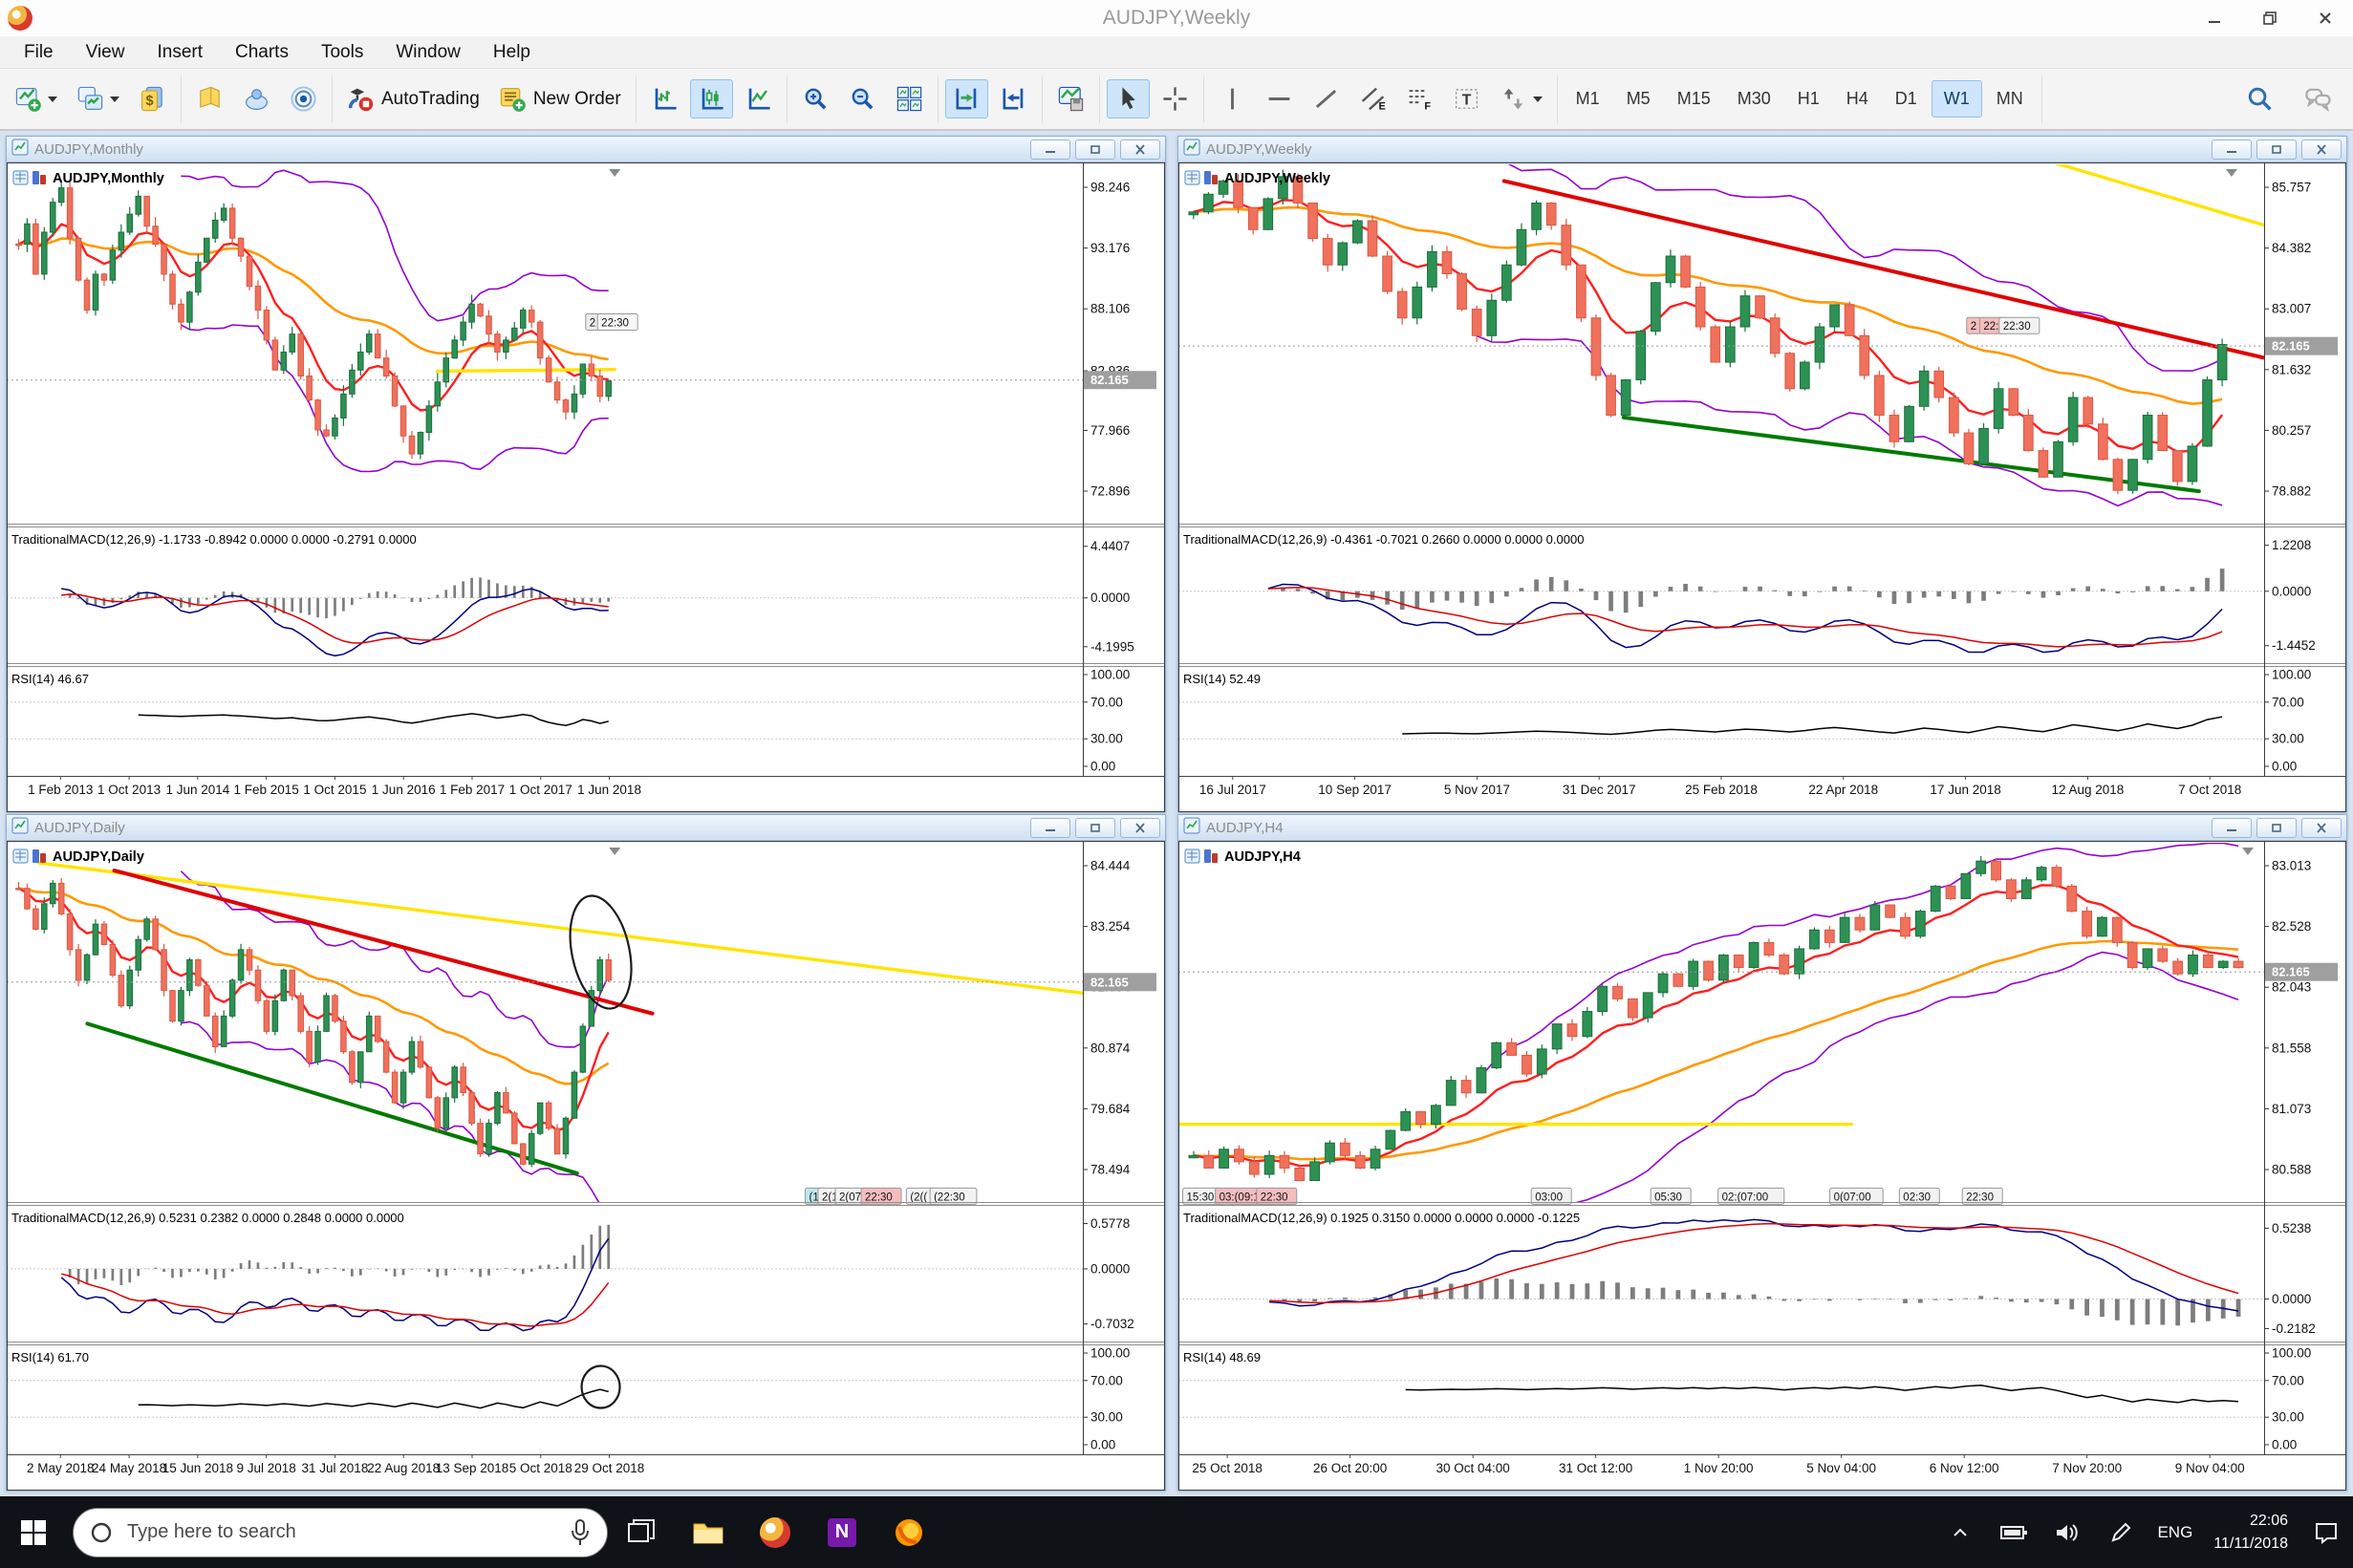  I want to click on publisher-button, so click(256, 99).